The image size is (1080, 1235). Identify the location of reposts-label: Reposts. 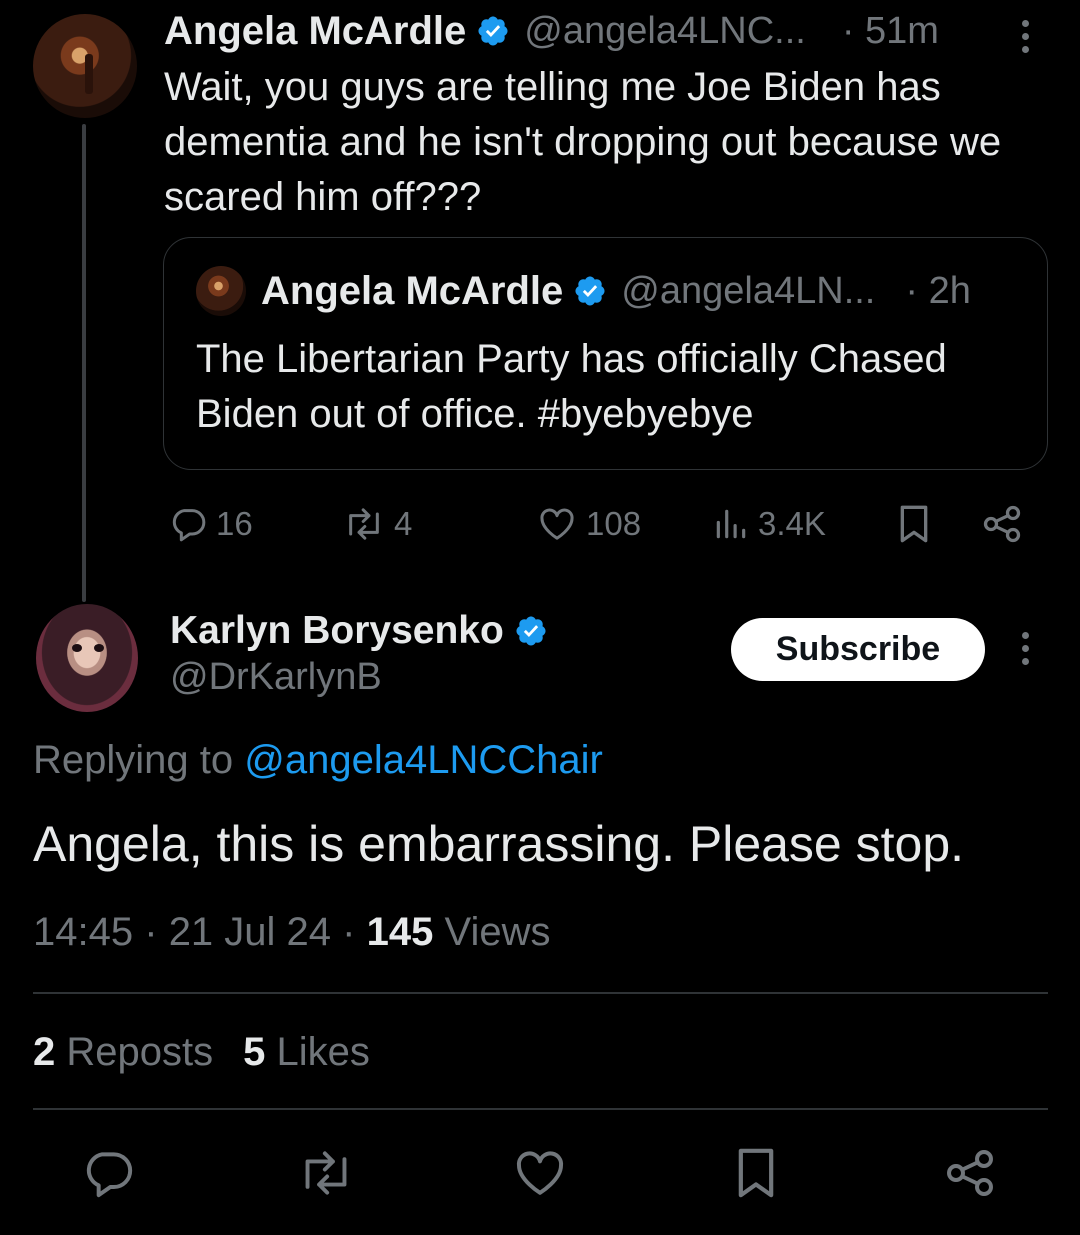
(140, 1052).